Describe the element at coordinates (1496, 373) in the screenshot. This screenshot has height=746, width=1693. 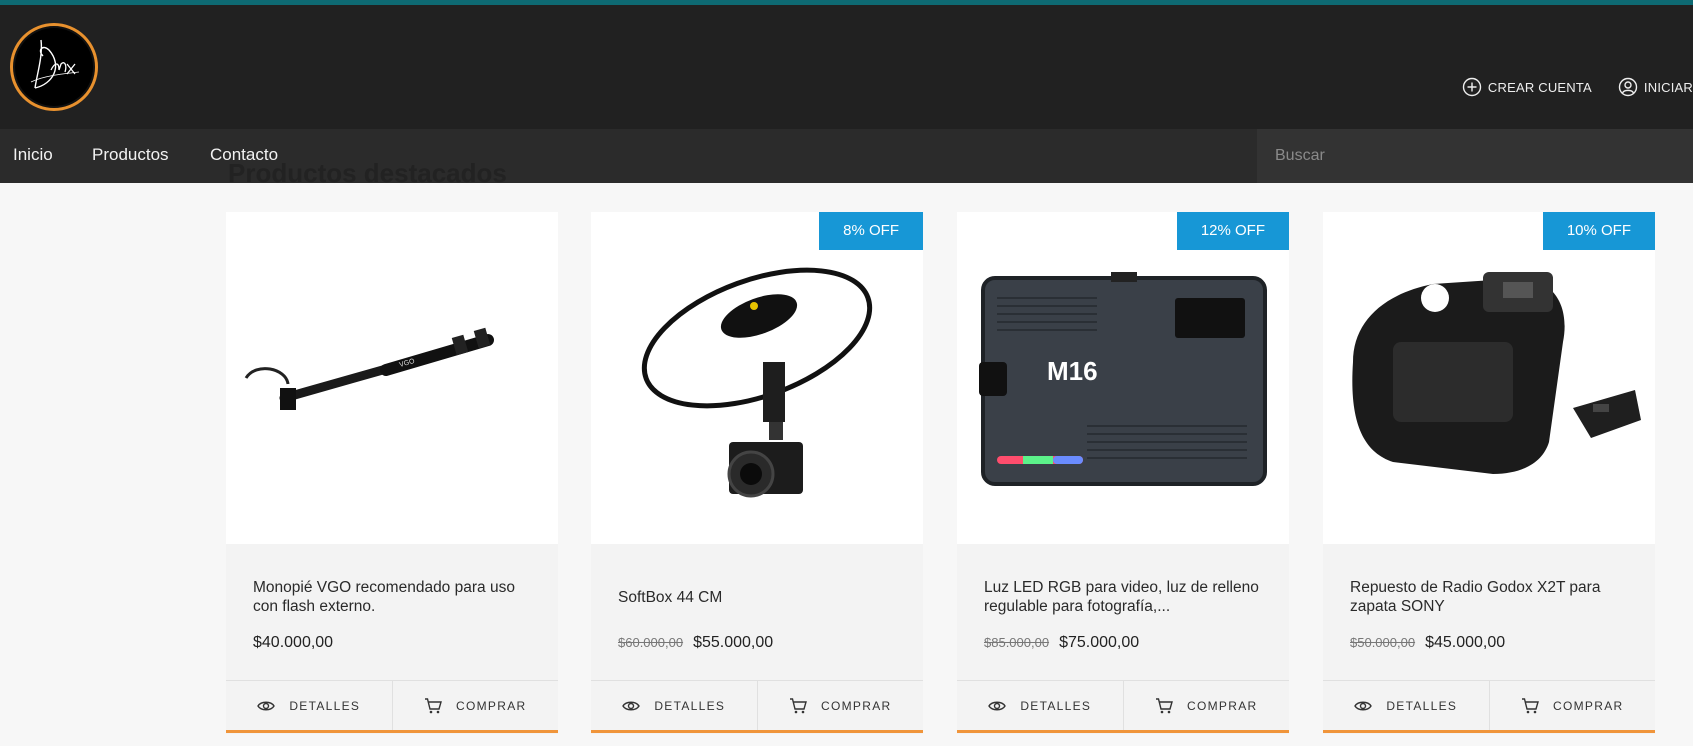
I see `radio-trigger-part-image-icon` at that location.